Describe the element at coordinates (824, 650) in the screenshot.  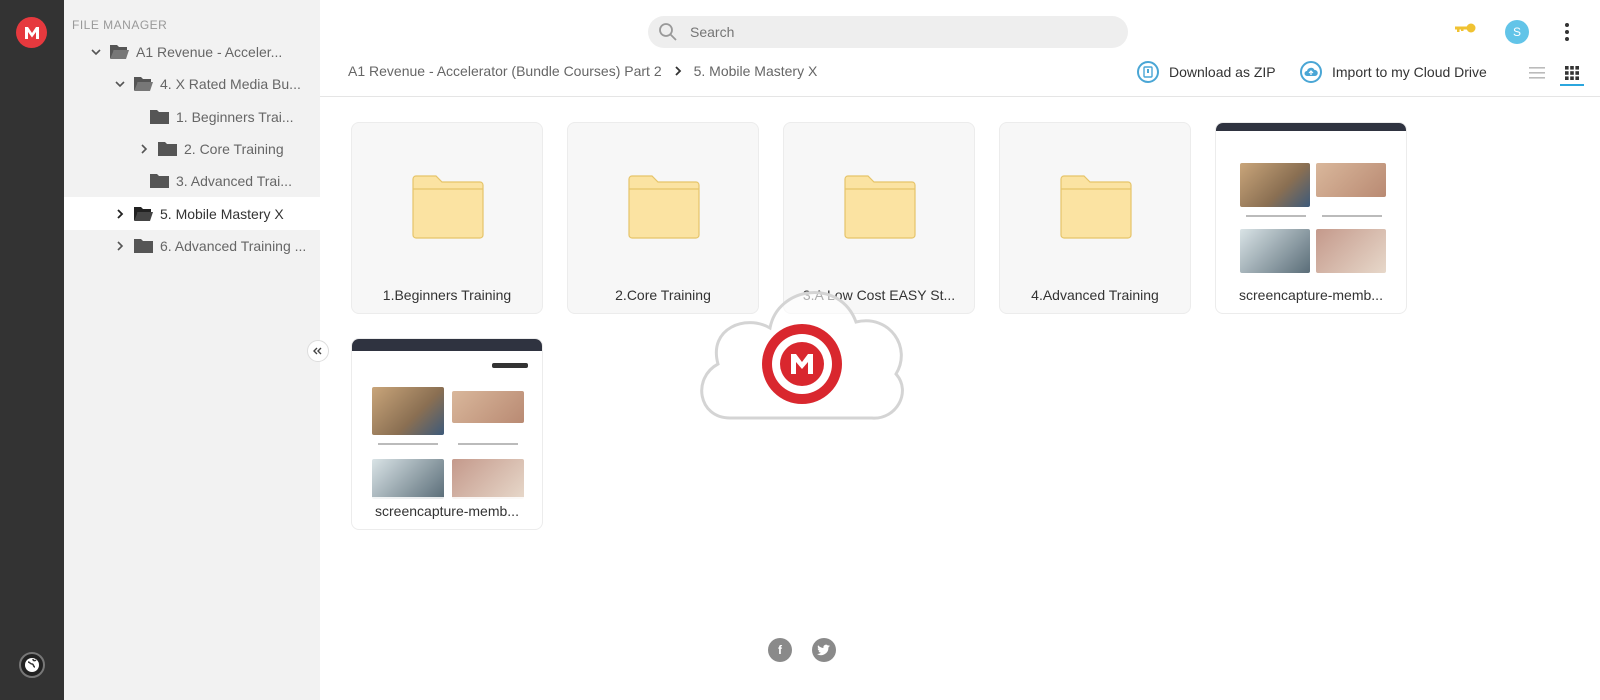
I see `twitter-icon` at that location.